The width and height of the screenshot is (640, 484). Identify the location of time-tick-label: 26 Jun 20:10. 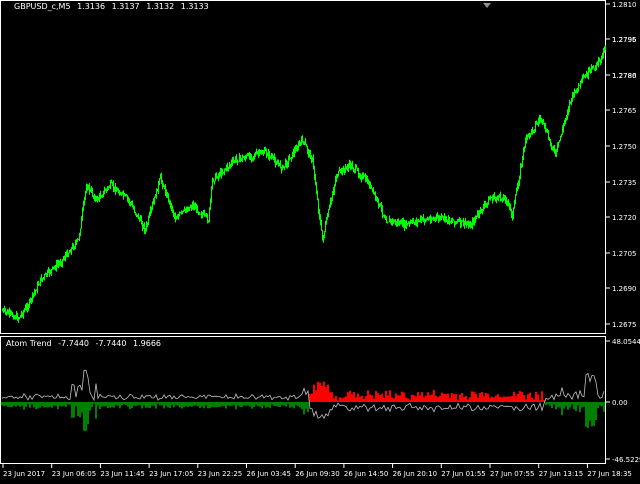
(415, 474).